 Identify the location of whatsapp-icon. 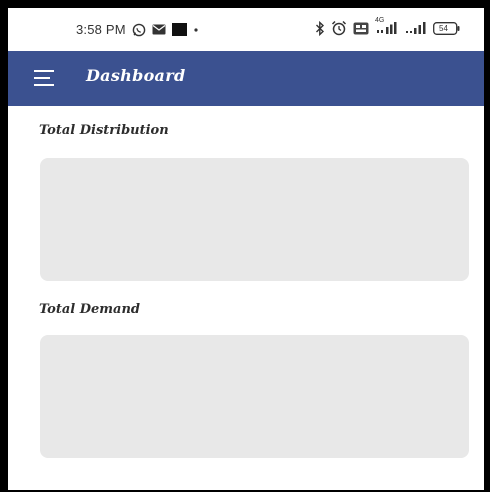
(139, 30).